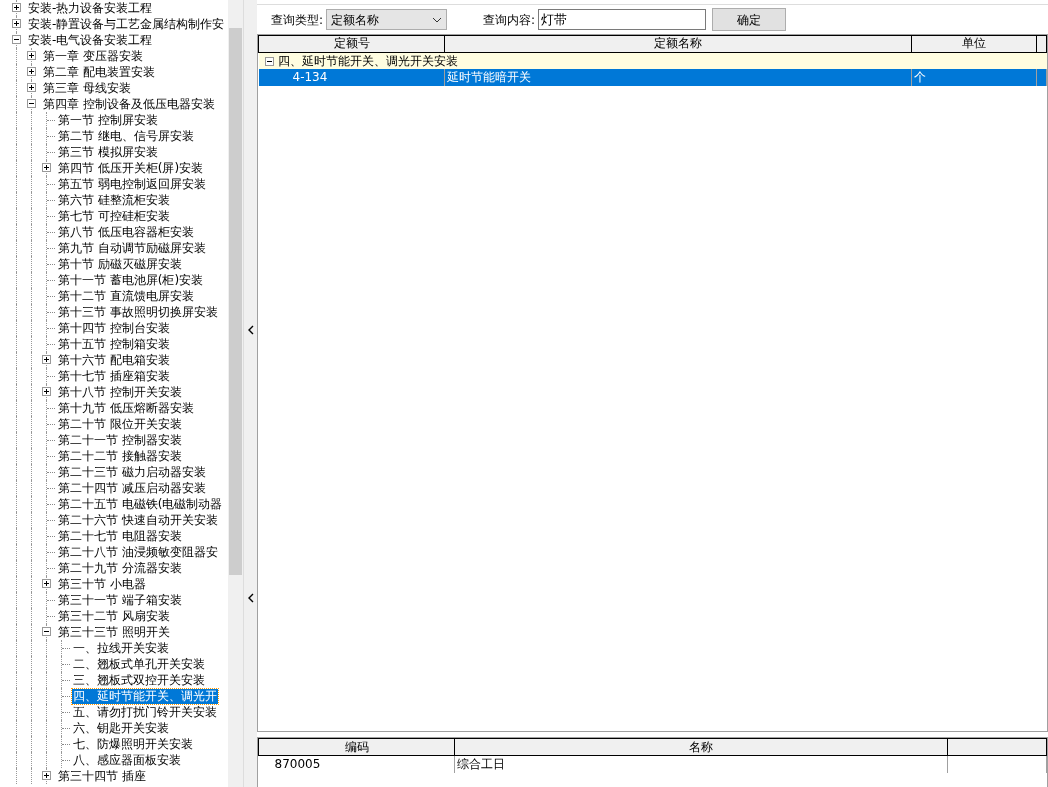 The height and width of the screenshot is (787, 1048). I want to click on tree-item: 五、请勿打扰门铃开关安装, so click(145, 712).